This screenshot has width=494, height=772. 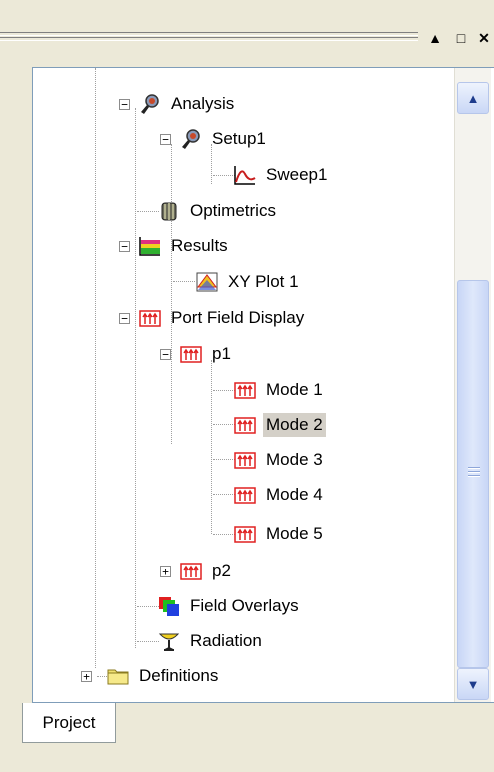 I want to click on tree-item-port-field-display: − Port Field Display, so click(x=213, y=318).